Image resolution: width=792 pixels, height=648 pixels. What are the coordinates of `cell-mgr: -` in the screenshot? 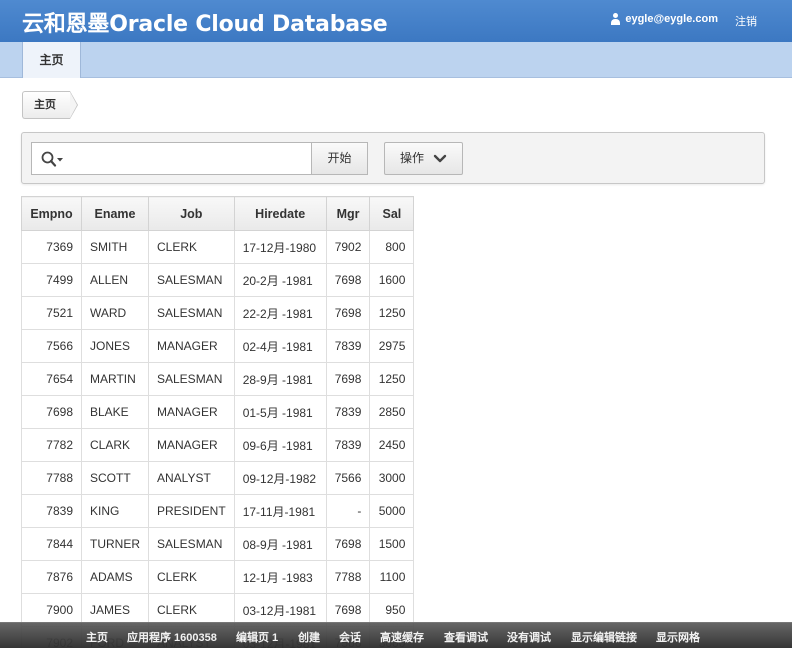 It's located at (348, 511).